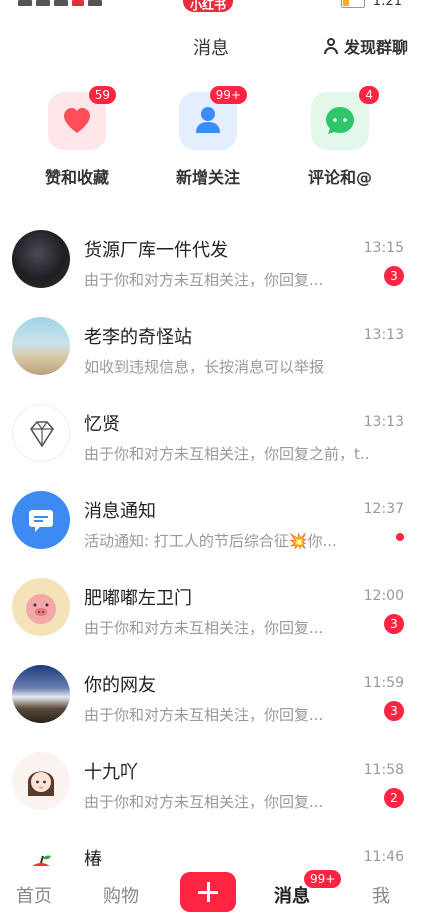 This screenshot has height=918, width=422. I want to click on diamond-icon, so click(42, 434).